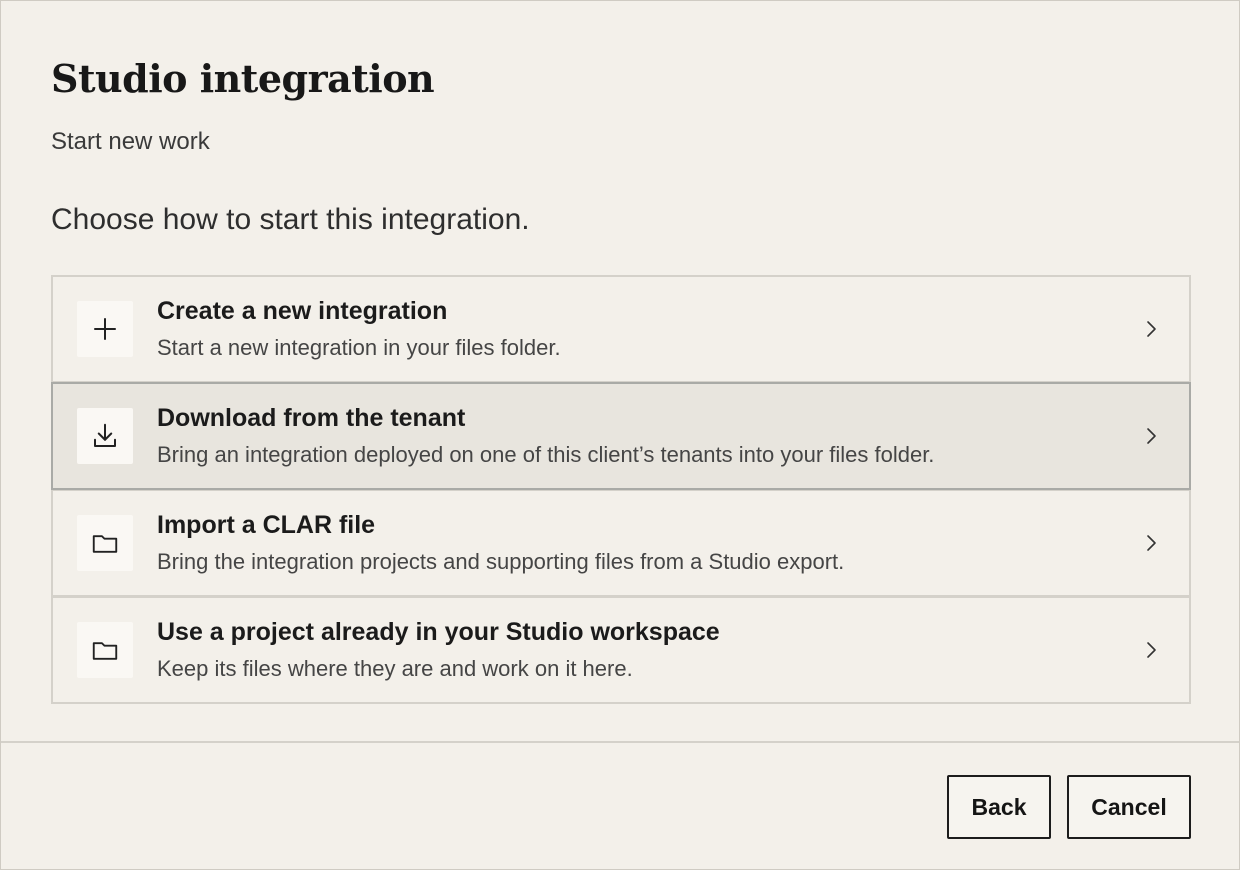  I want to click on dialog-subtitle: Start new work, so click(130, 141).